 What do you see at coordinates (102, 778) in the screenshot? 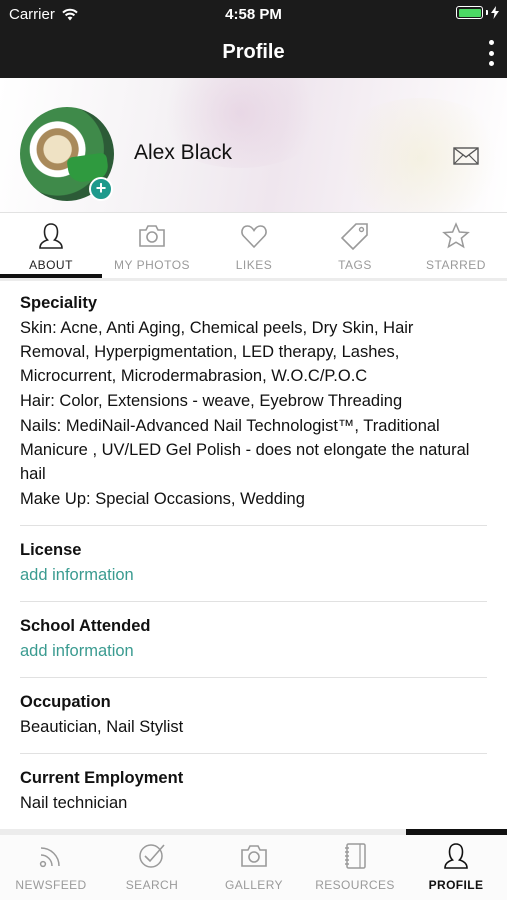
I see `section-title: Current Employment` at bounding box center [102, 778].